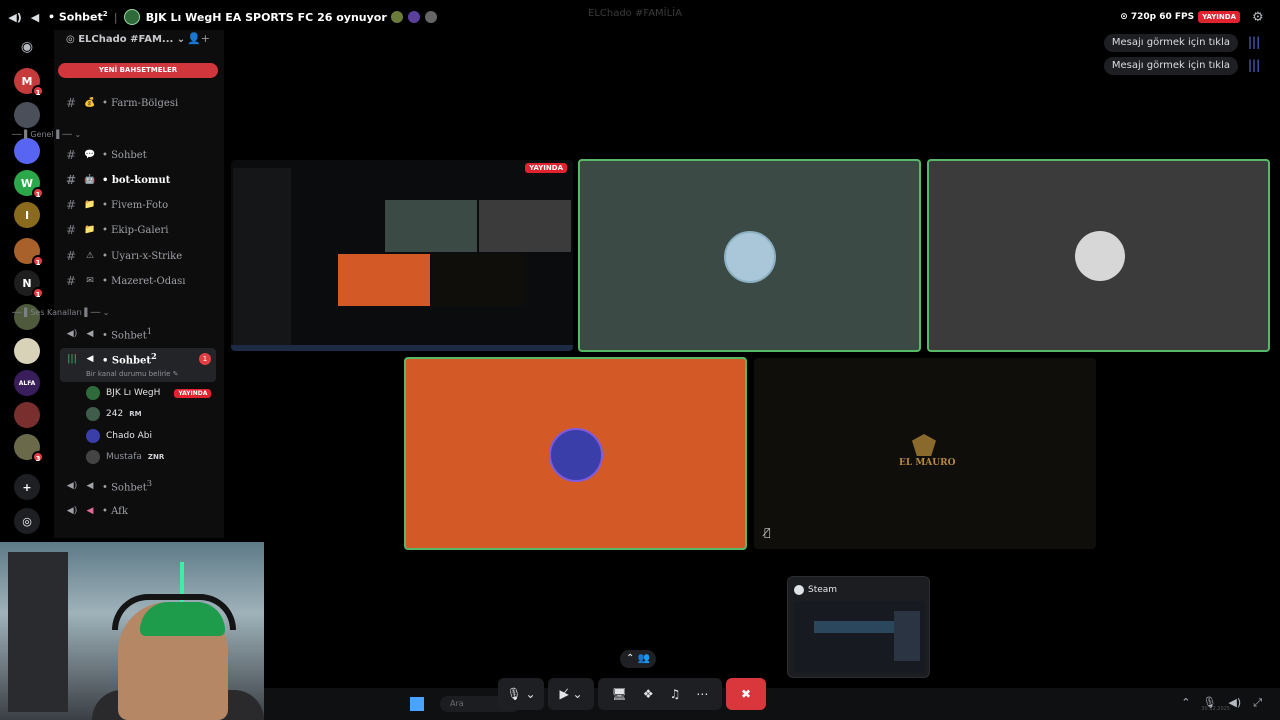  Describe the element at coordinates (15, 17) in the screenshot. I see `voice-channel-icon: ◀)` at that location.